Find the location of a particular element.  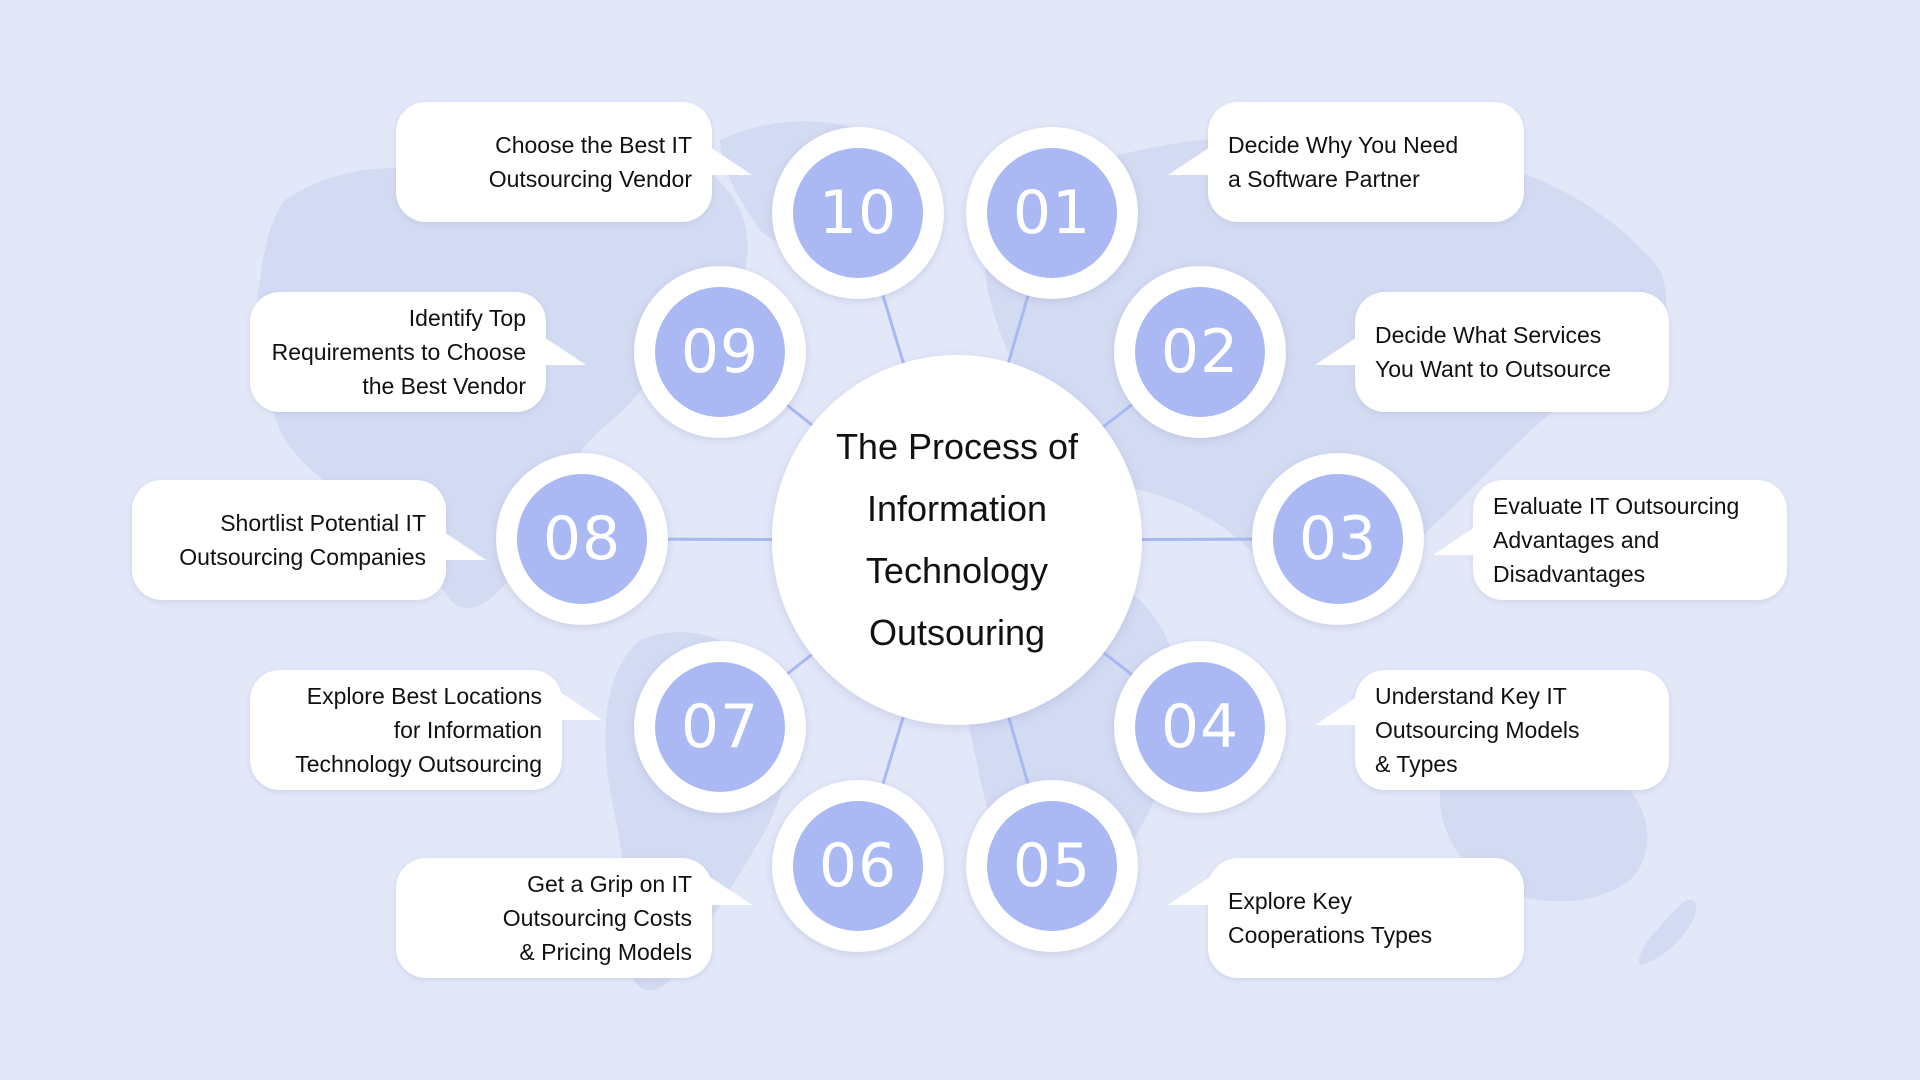

step-label: Choose the Best IT Outsourcing Vendor is located at coordinates (590, 162).